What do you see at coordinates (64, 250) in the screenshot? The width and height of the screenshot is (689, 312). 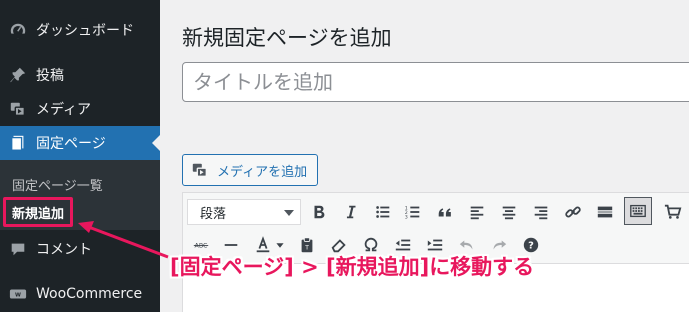 I see `sidebar-item-label: コメント` at bounding box center [64, 250].